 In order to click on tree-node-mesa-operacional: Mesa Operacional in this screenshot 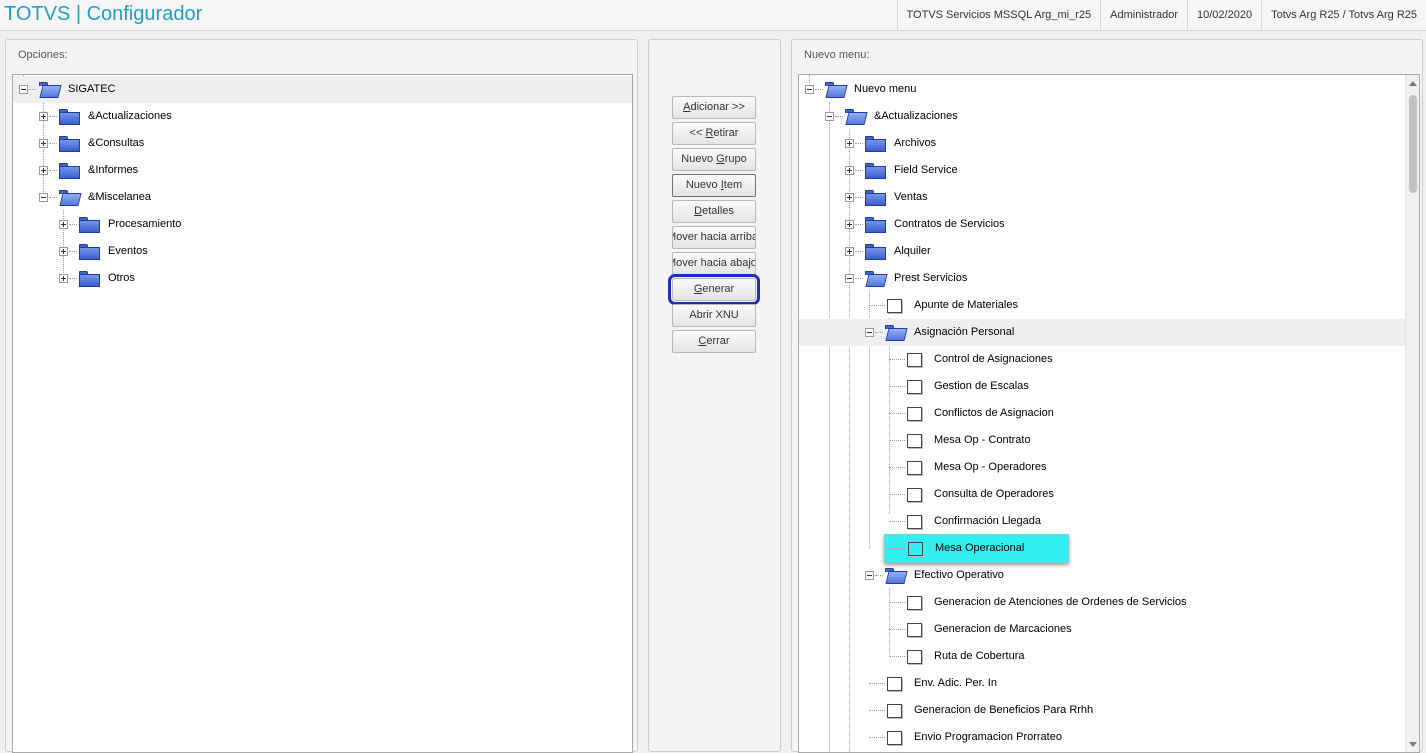, I will do `click(976, 548)`.